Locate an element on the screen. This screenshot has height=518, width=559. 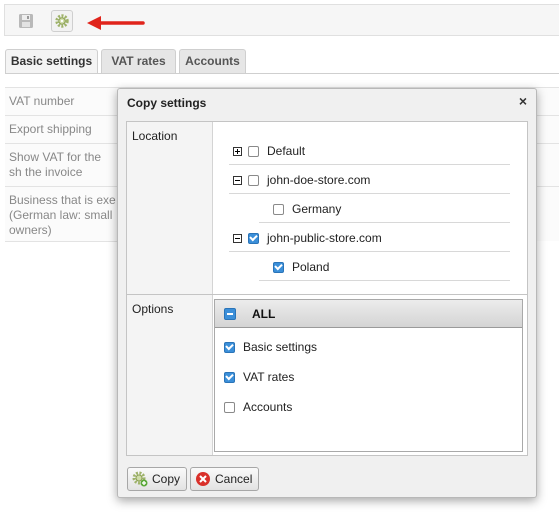
option-label: Basic settings is located at coordinates (280, 347).